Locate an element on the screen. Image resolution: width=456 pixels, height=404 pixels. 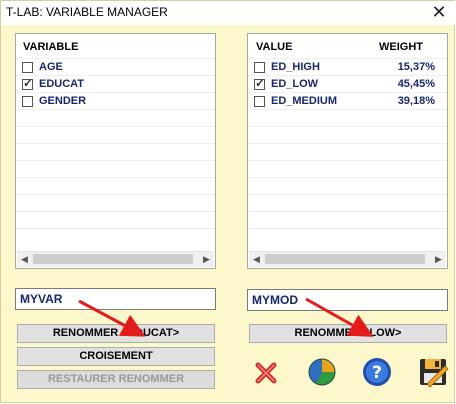
value-checkbox-ed-low is located at coordinates (259, 83).